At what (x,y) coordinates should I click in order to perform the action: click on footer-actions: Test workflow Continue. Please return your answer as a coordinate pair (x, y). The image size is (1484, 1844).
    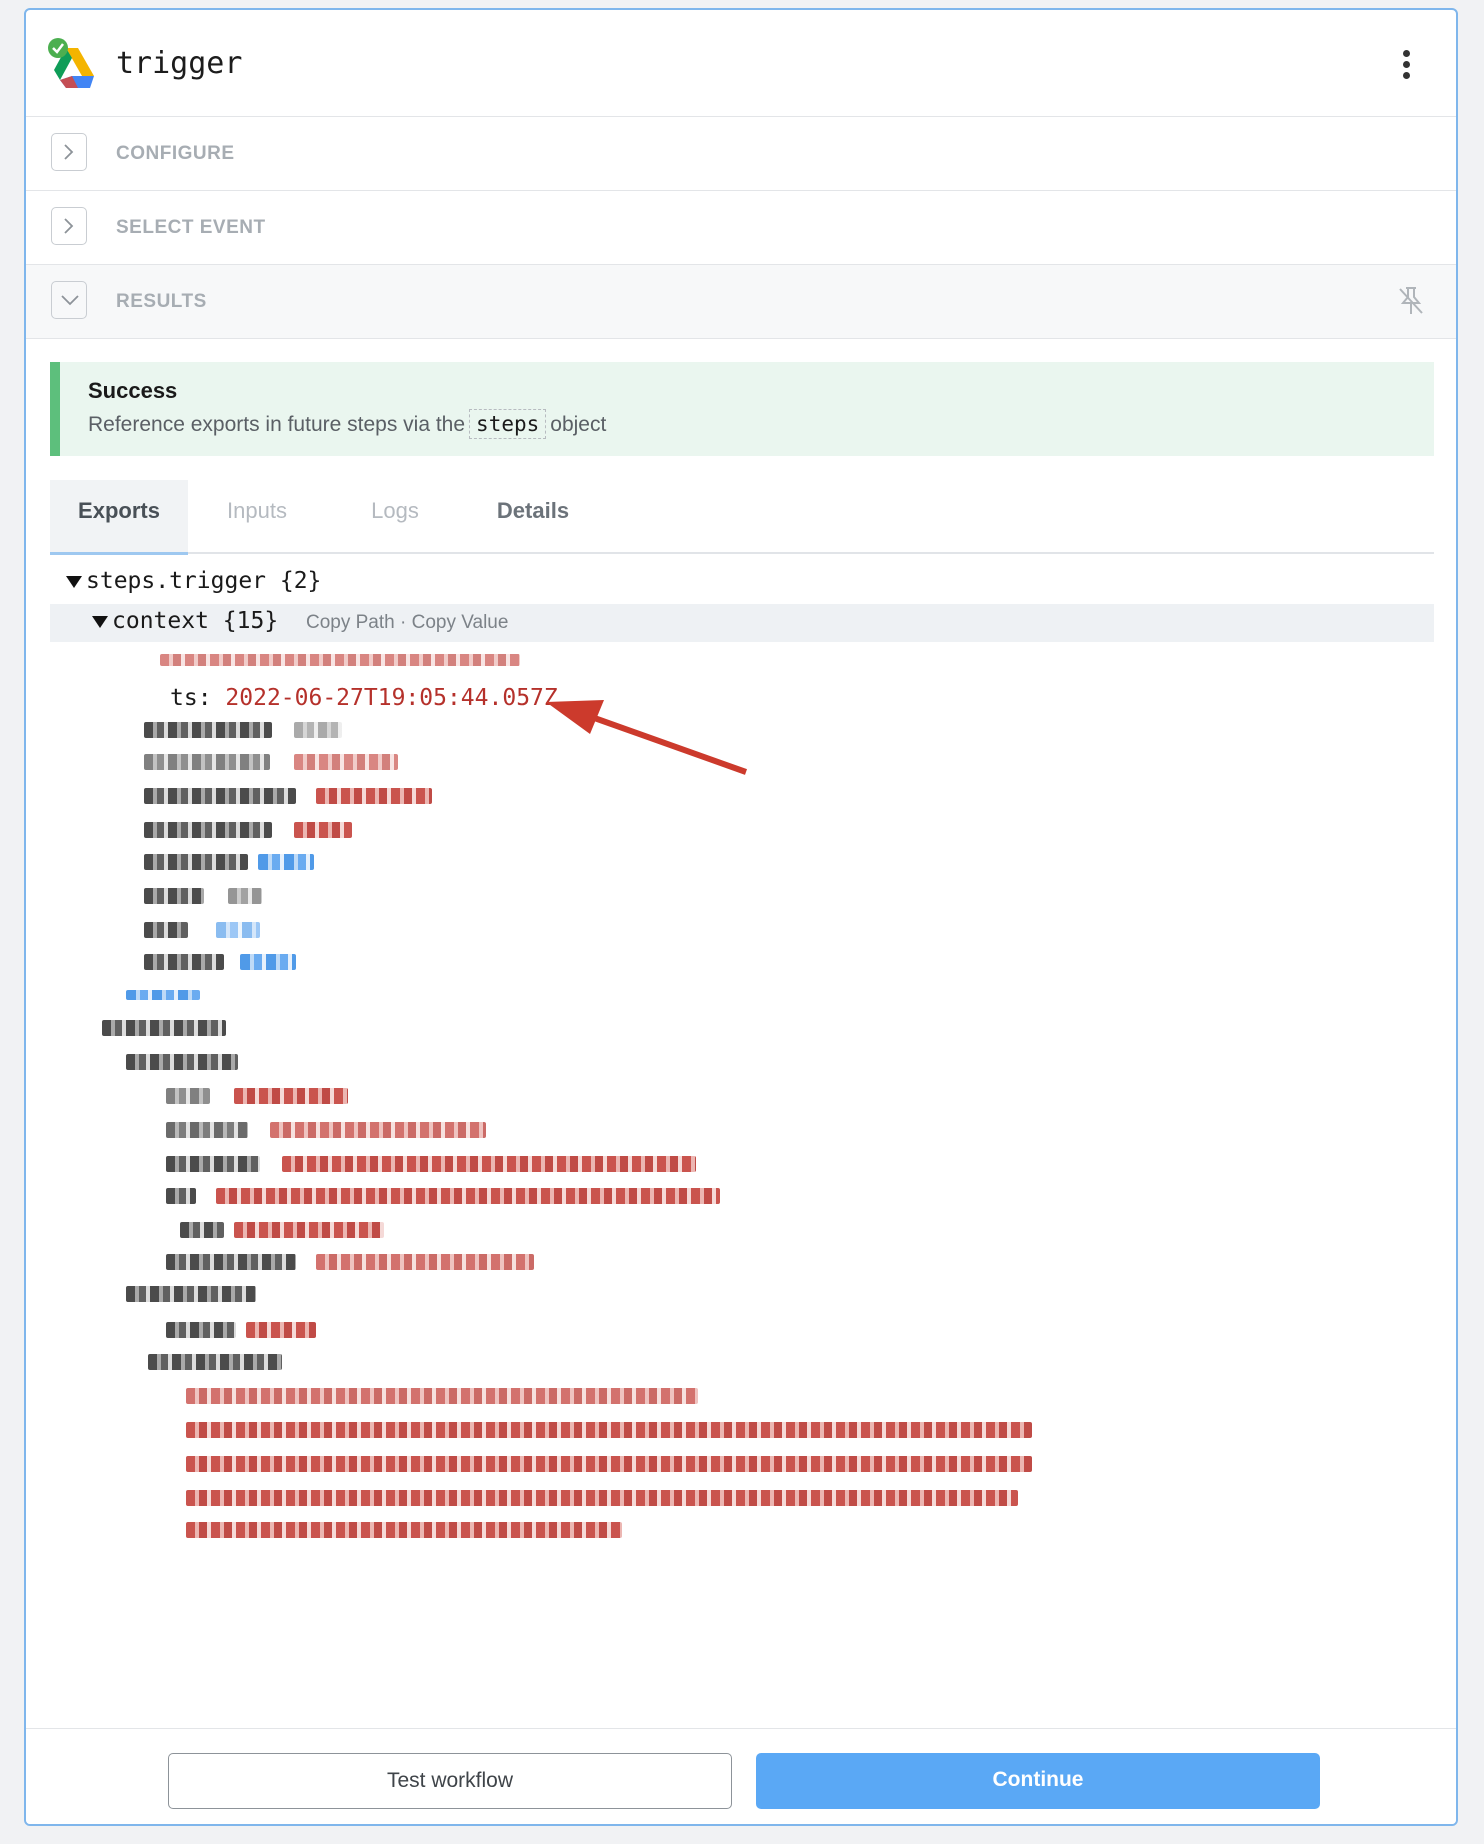
    Looking at the image, I should click on (741, 1776).